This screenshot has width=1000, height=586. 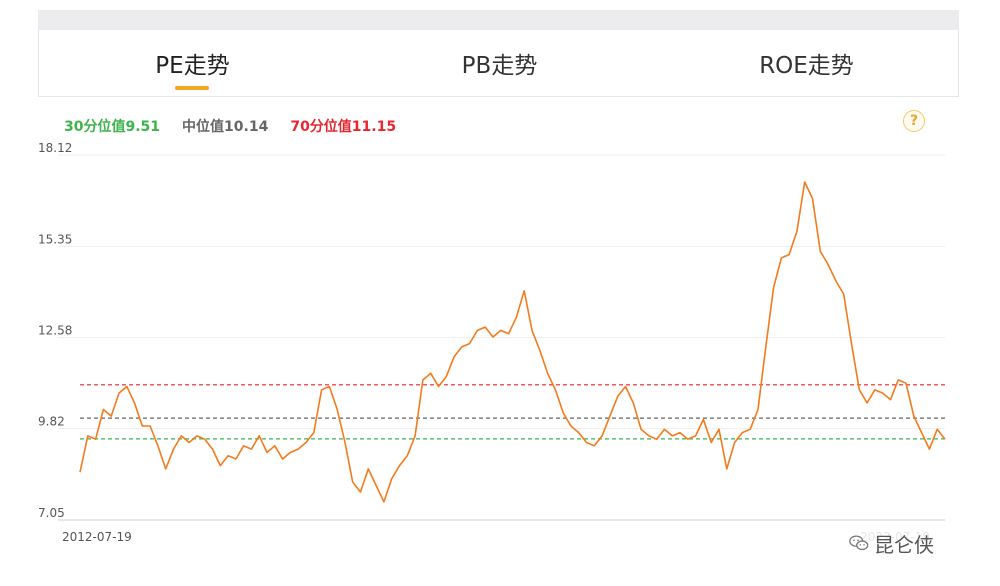 What do you see at coordinates (97, 537) in the screenshot?
I see `x-tick-label-start: 2012-07-19` at bounding box center [97, 537].